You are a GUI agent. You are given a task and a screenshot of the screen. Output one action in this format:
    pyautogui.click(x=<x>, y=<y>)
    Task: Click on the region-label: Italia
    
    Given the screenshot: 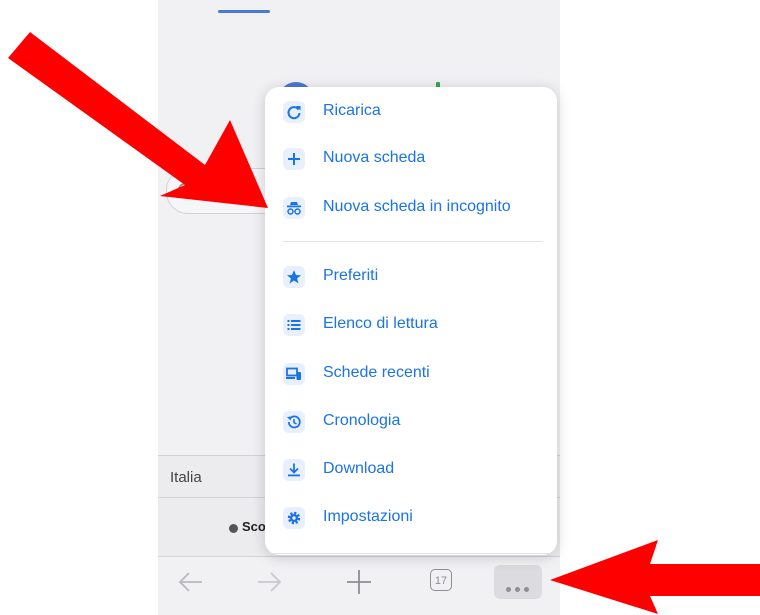 What is the action you would take?
    pyautogui.click(x=186, y=477)
    